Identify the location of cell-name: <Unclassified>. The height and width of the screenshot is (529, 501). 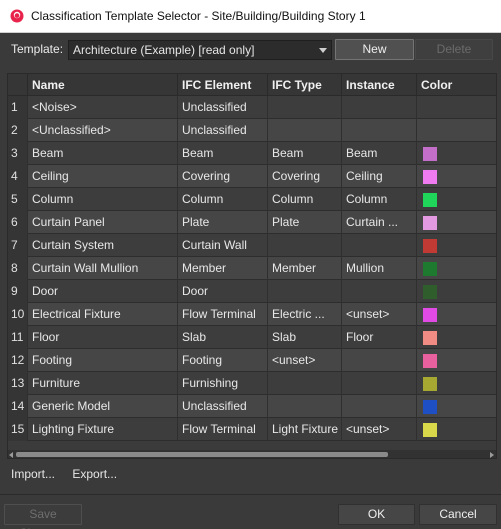
(103, 130).